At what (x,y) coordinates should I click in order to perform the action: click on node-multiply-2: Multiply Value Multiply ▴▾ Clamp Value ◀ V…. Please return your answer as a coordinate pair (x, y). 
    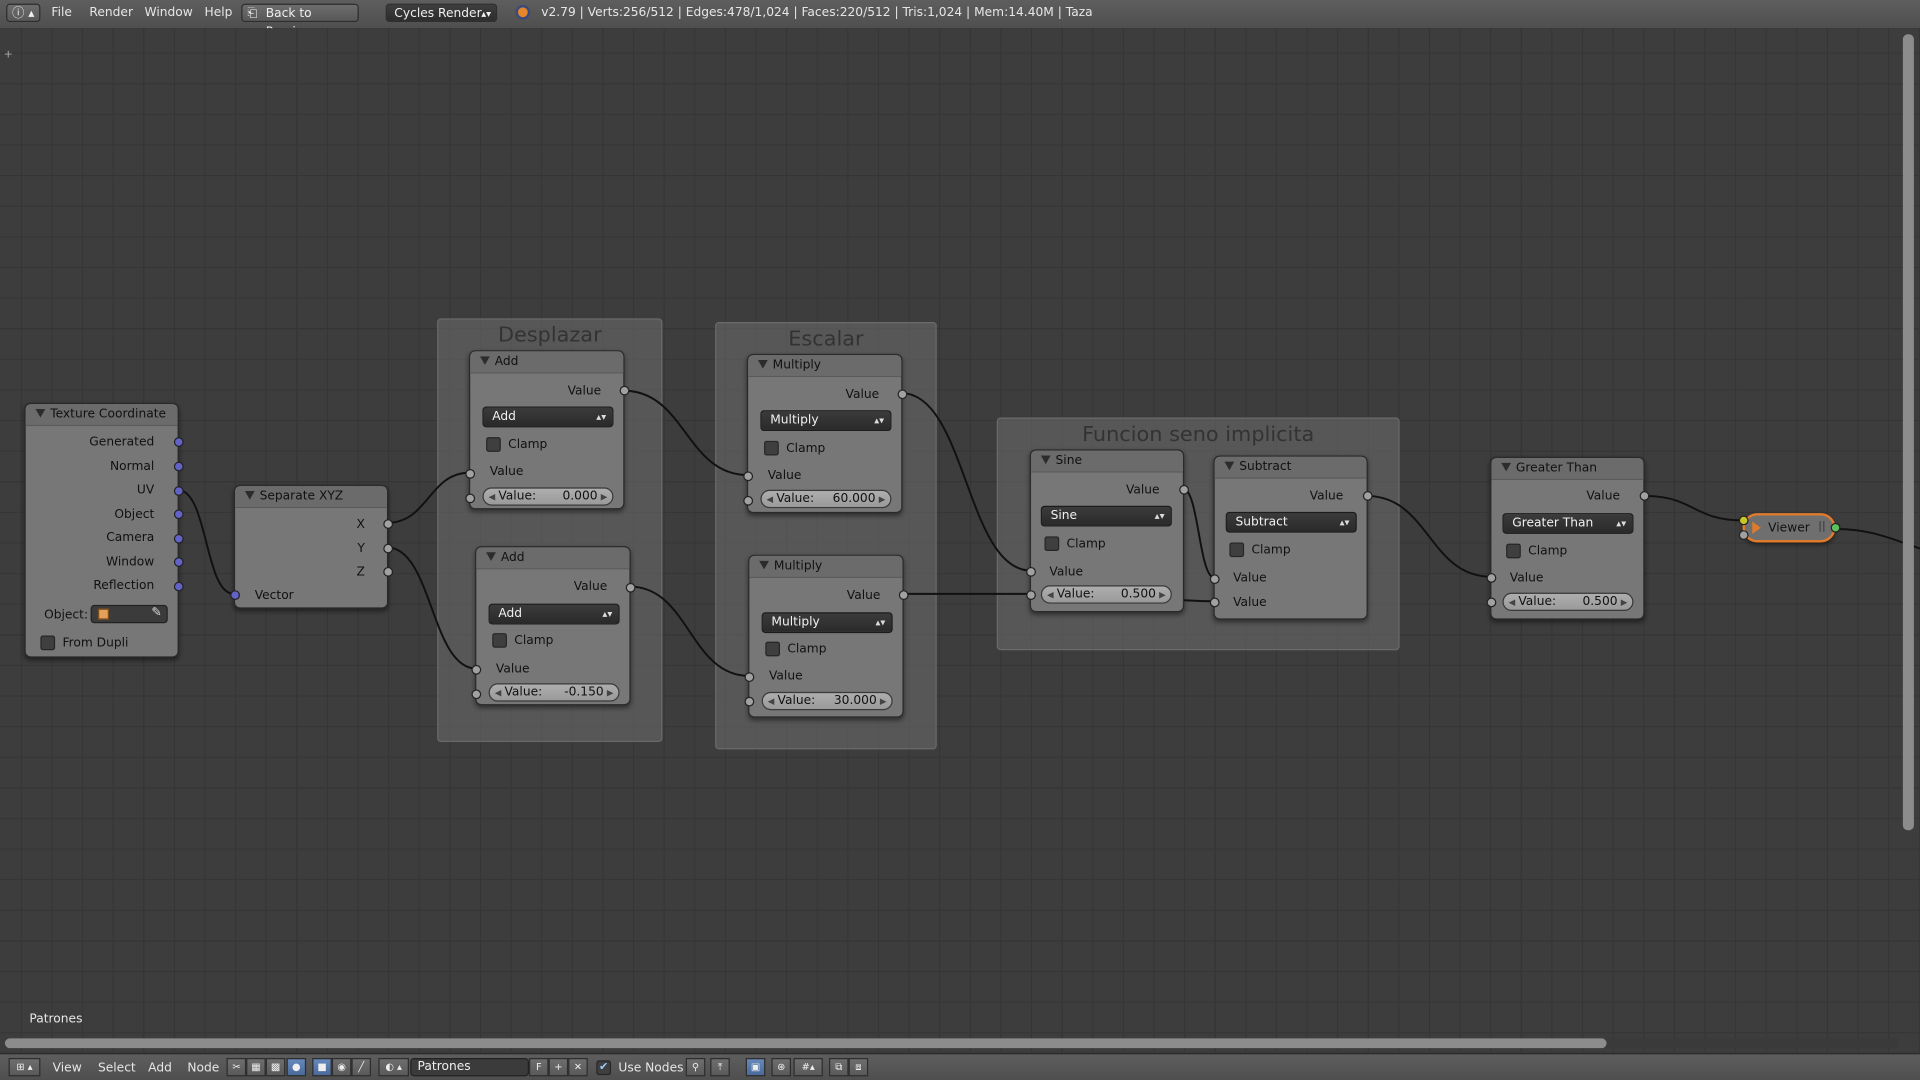
    Looking at the image, I should click on (826, 636).